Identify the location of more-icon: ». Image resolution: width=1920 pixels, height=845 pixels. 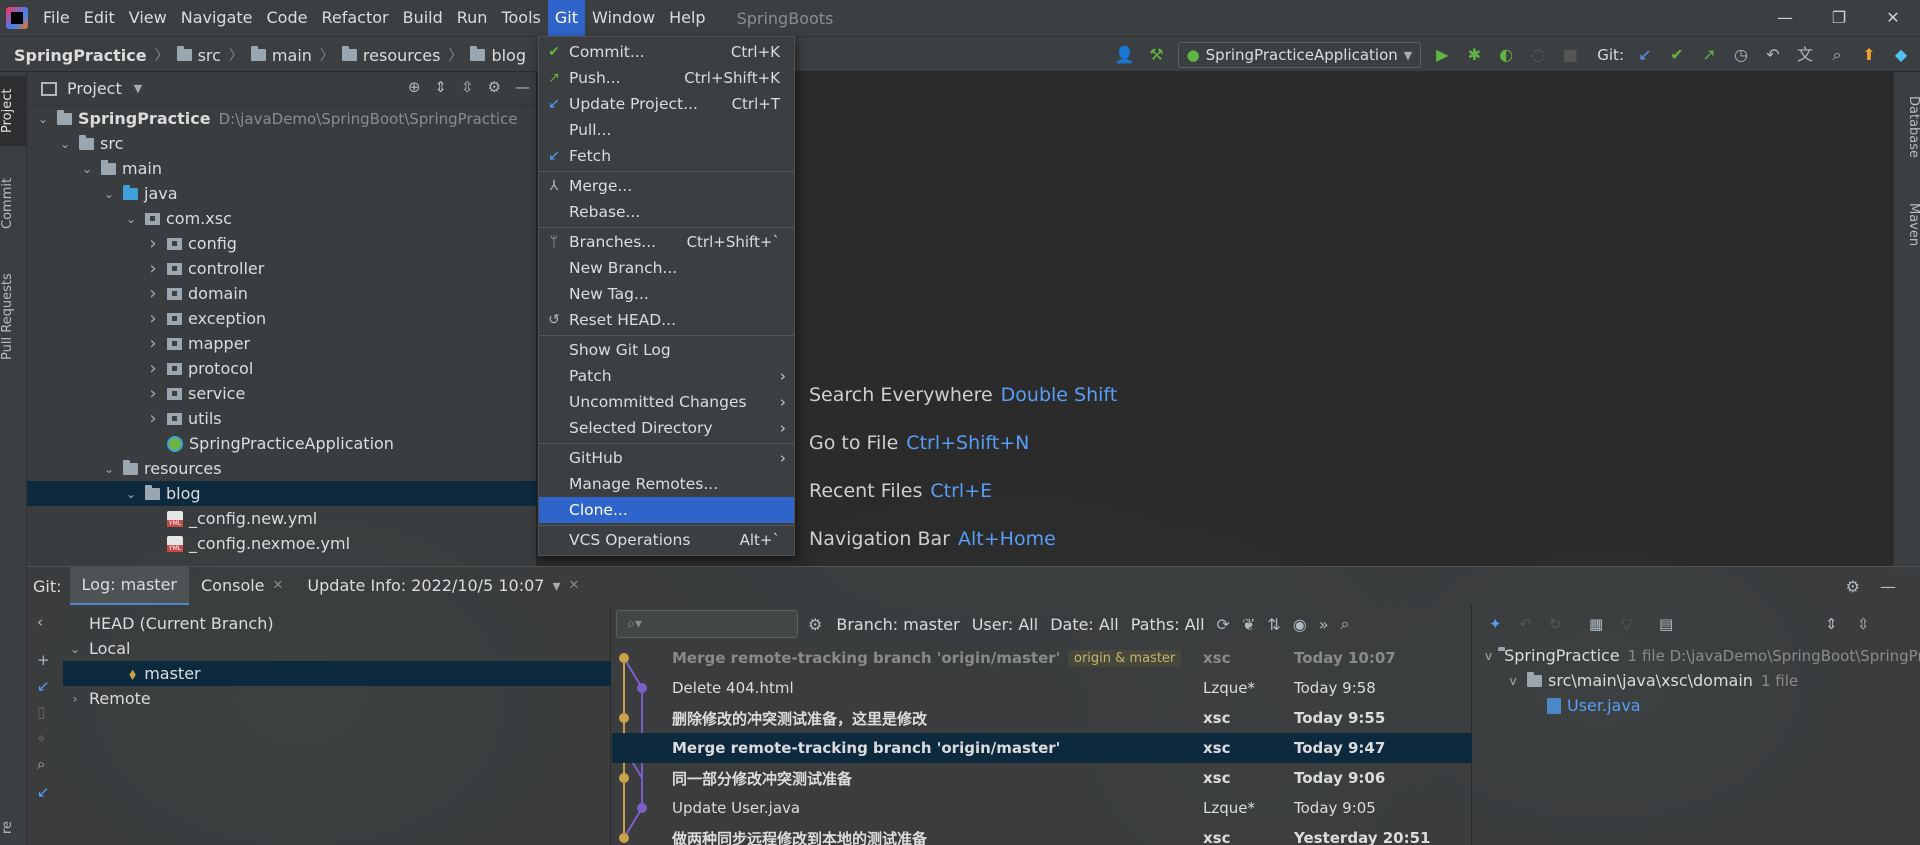
(1324, 624).